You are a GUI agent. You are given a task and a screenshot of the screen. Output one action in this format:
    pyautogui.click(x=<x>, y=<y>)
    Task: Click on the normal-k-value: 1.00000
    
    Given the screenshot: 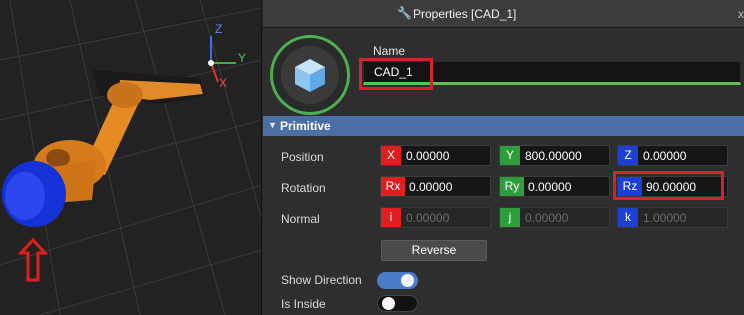 What is the action you would take?
    pyautogui.click(x=665, y=218)
    